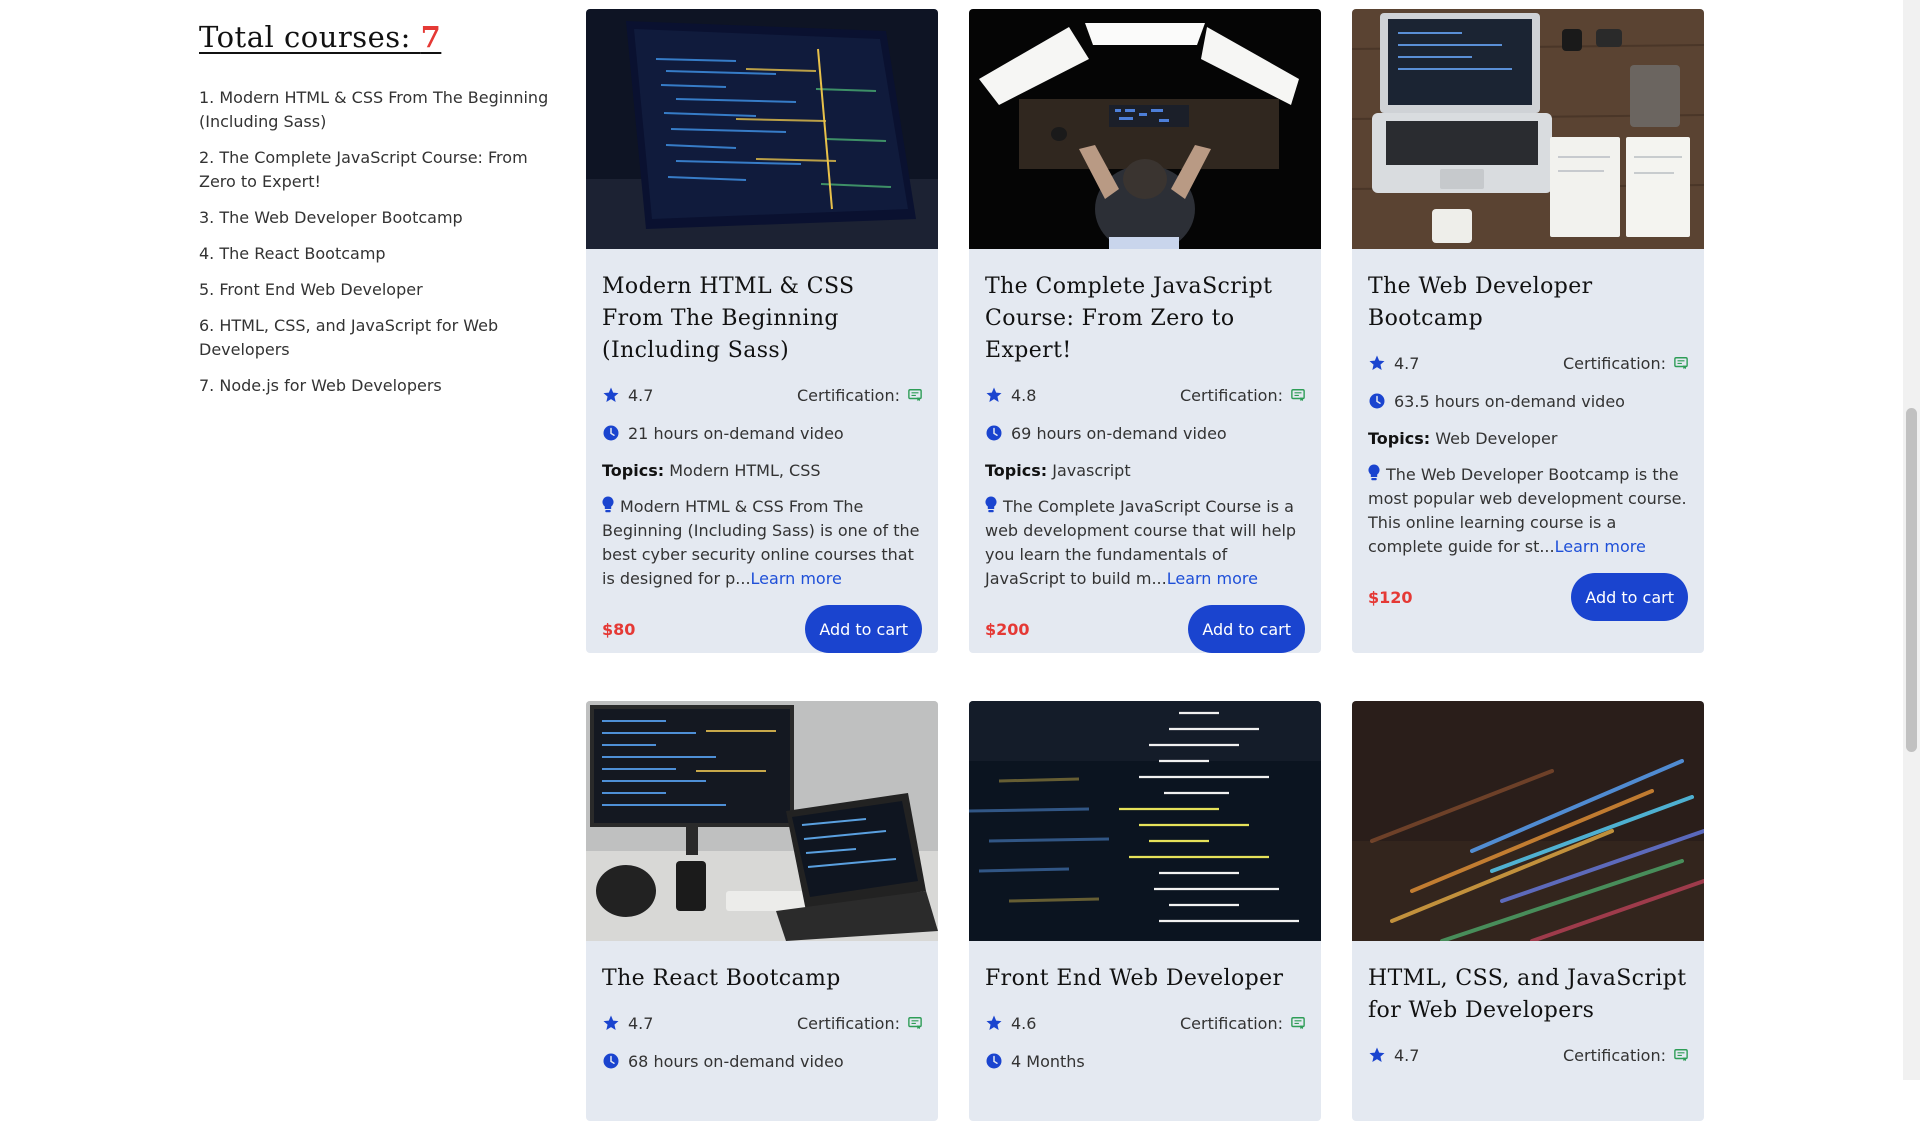 This screenshot has width=1920, height=1121. Describe the element at coordinates (1145, 979) in the screenshot. I see `course-title: Front End Web Developer` at that location.